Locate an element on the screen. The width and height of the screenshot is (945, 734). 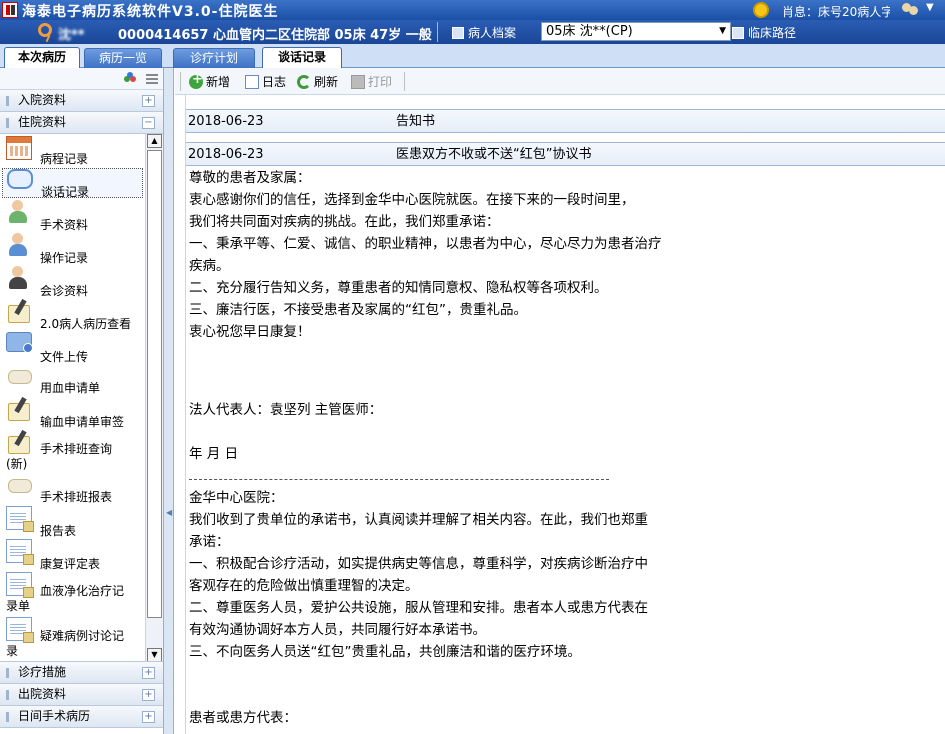
sidebar-toolbar is located at coordinates (81, 79).